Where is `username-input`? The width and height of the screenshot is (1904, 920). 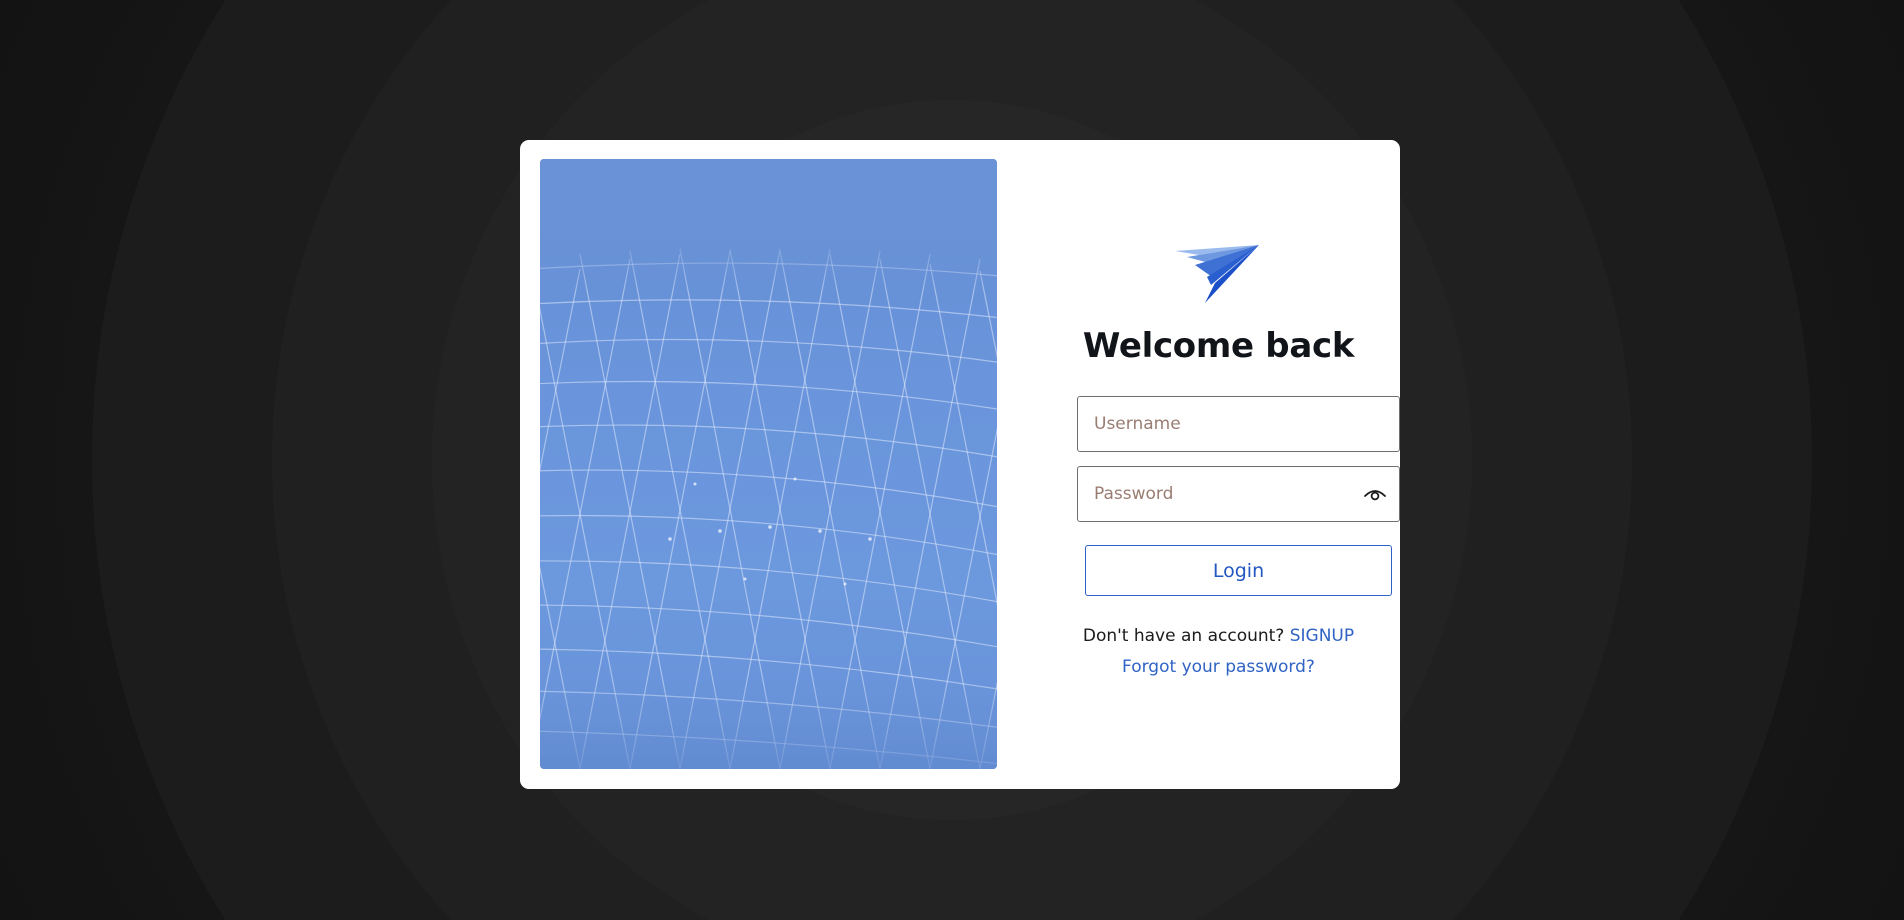 username-input is located at coordinates (1211, 424).